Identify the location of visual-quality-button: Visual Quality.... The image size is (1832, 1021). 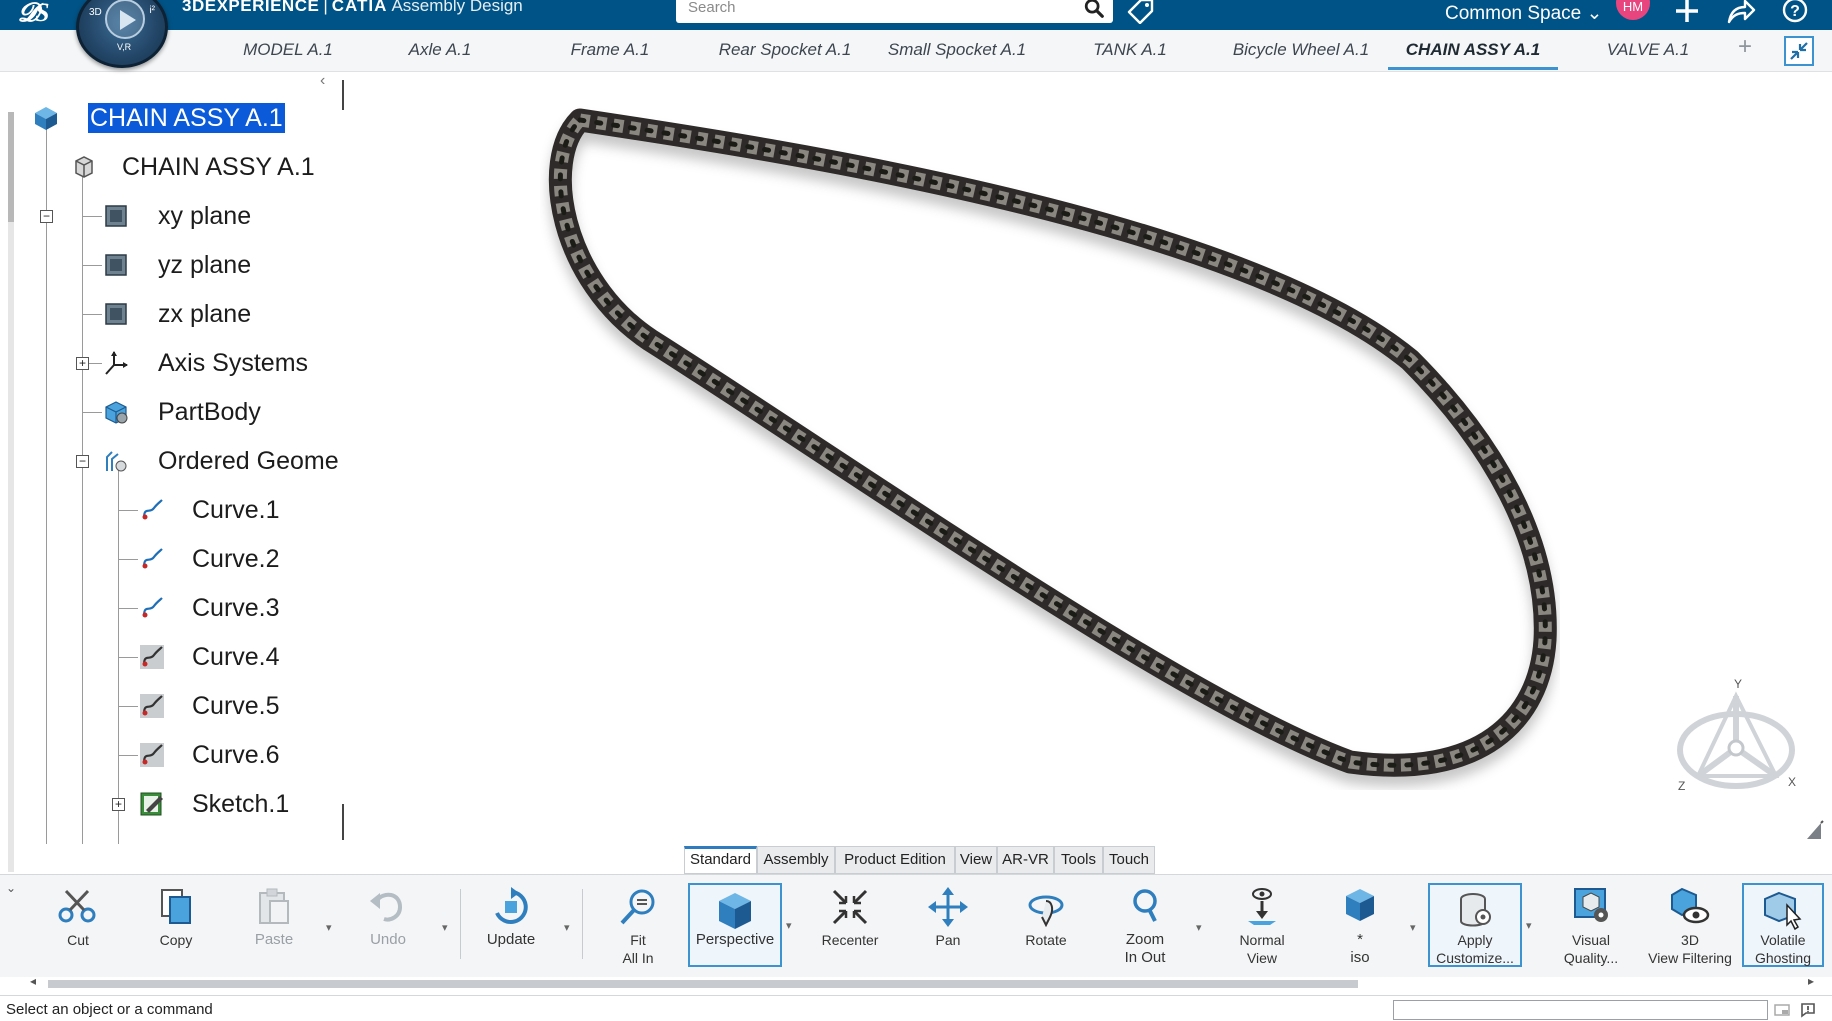
(1591, 925).